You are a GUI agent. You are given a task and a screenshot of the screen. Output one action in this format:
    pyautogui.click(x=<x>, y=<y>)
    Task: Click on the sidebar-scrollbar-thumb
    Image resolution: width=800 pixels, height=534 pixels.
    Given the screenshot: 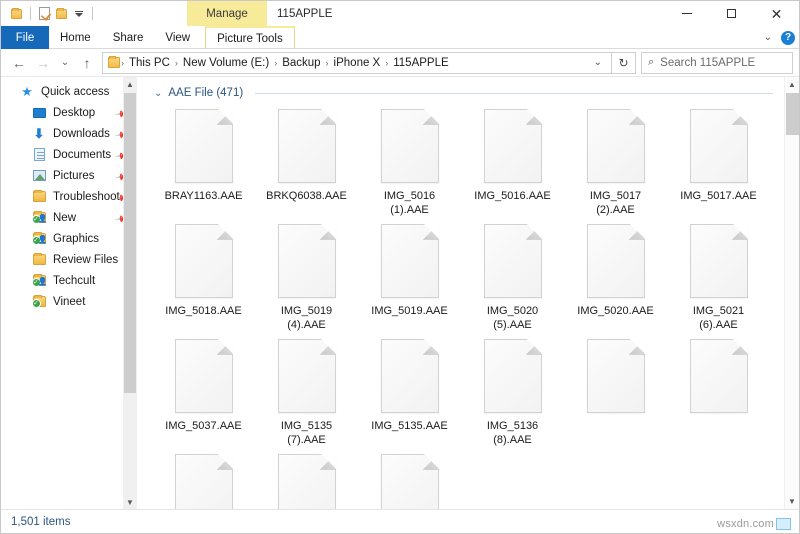 What is the action you would take?
    pyautogui.click(x=130, y=243)
    